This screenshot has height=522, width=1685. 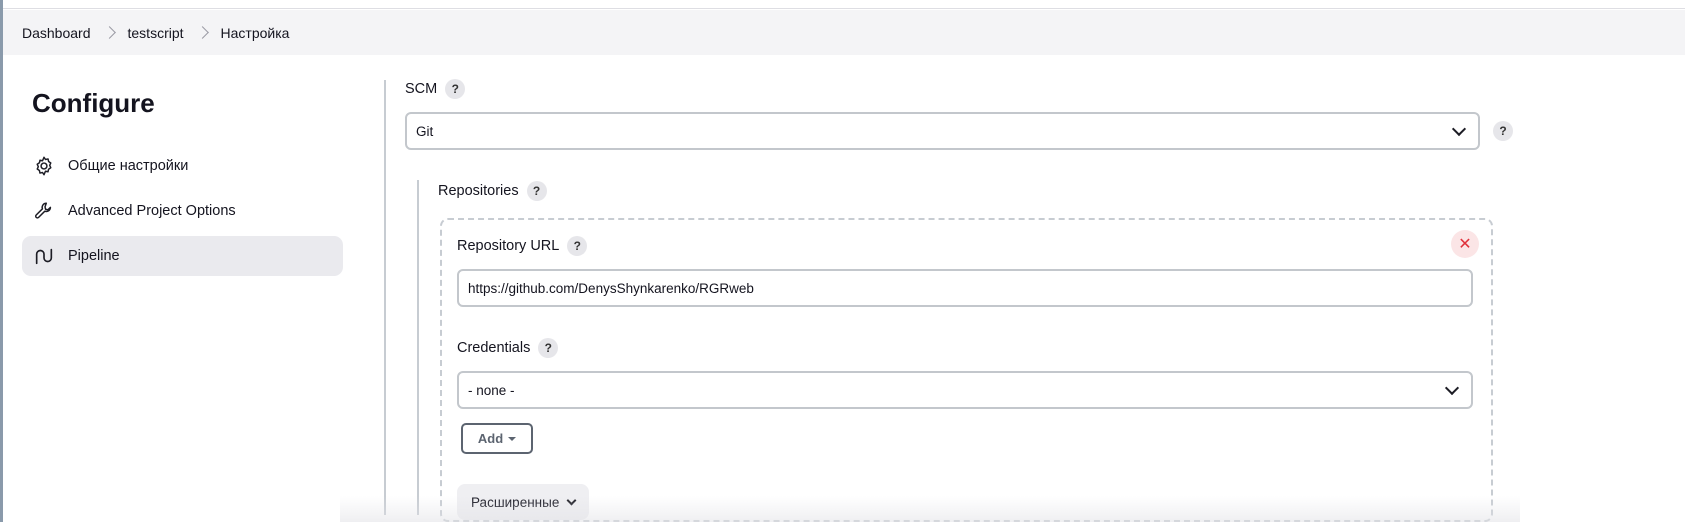 I want to click on breadcrumb-job: testscript, so click(x=156, y=33).